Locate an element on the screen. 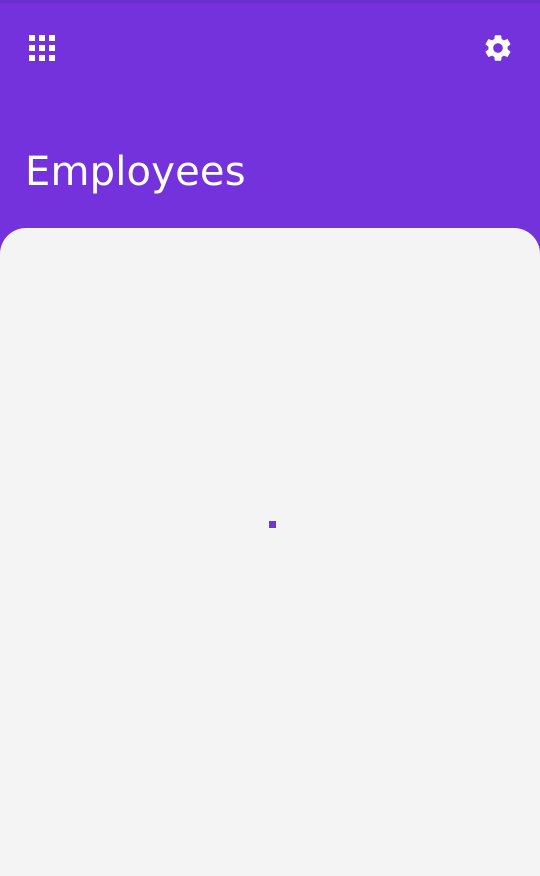 This screenshot has height=876, width=540. gear-icon is located at coordinates (498, 48).